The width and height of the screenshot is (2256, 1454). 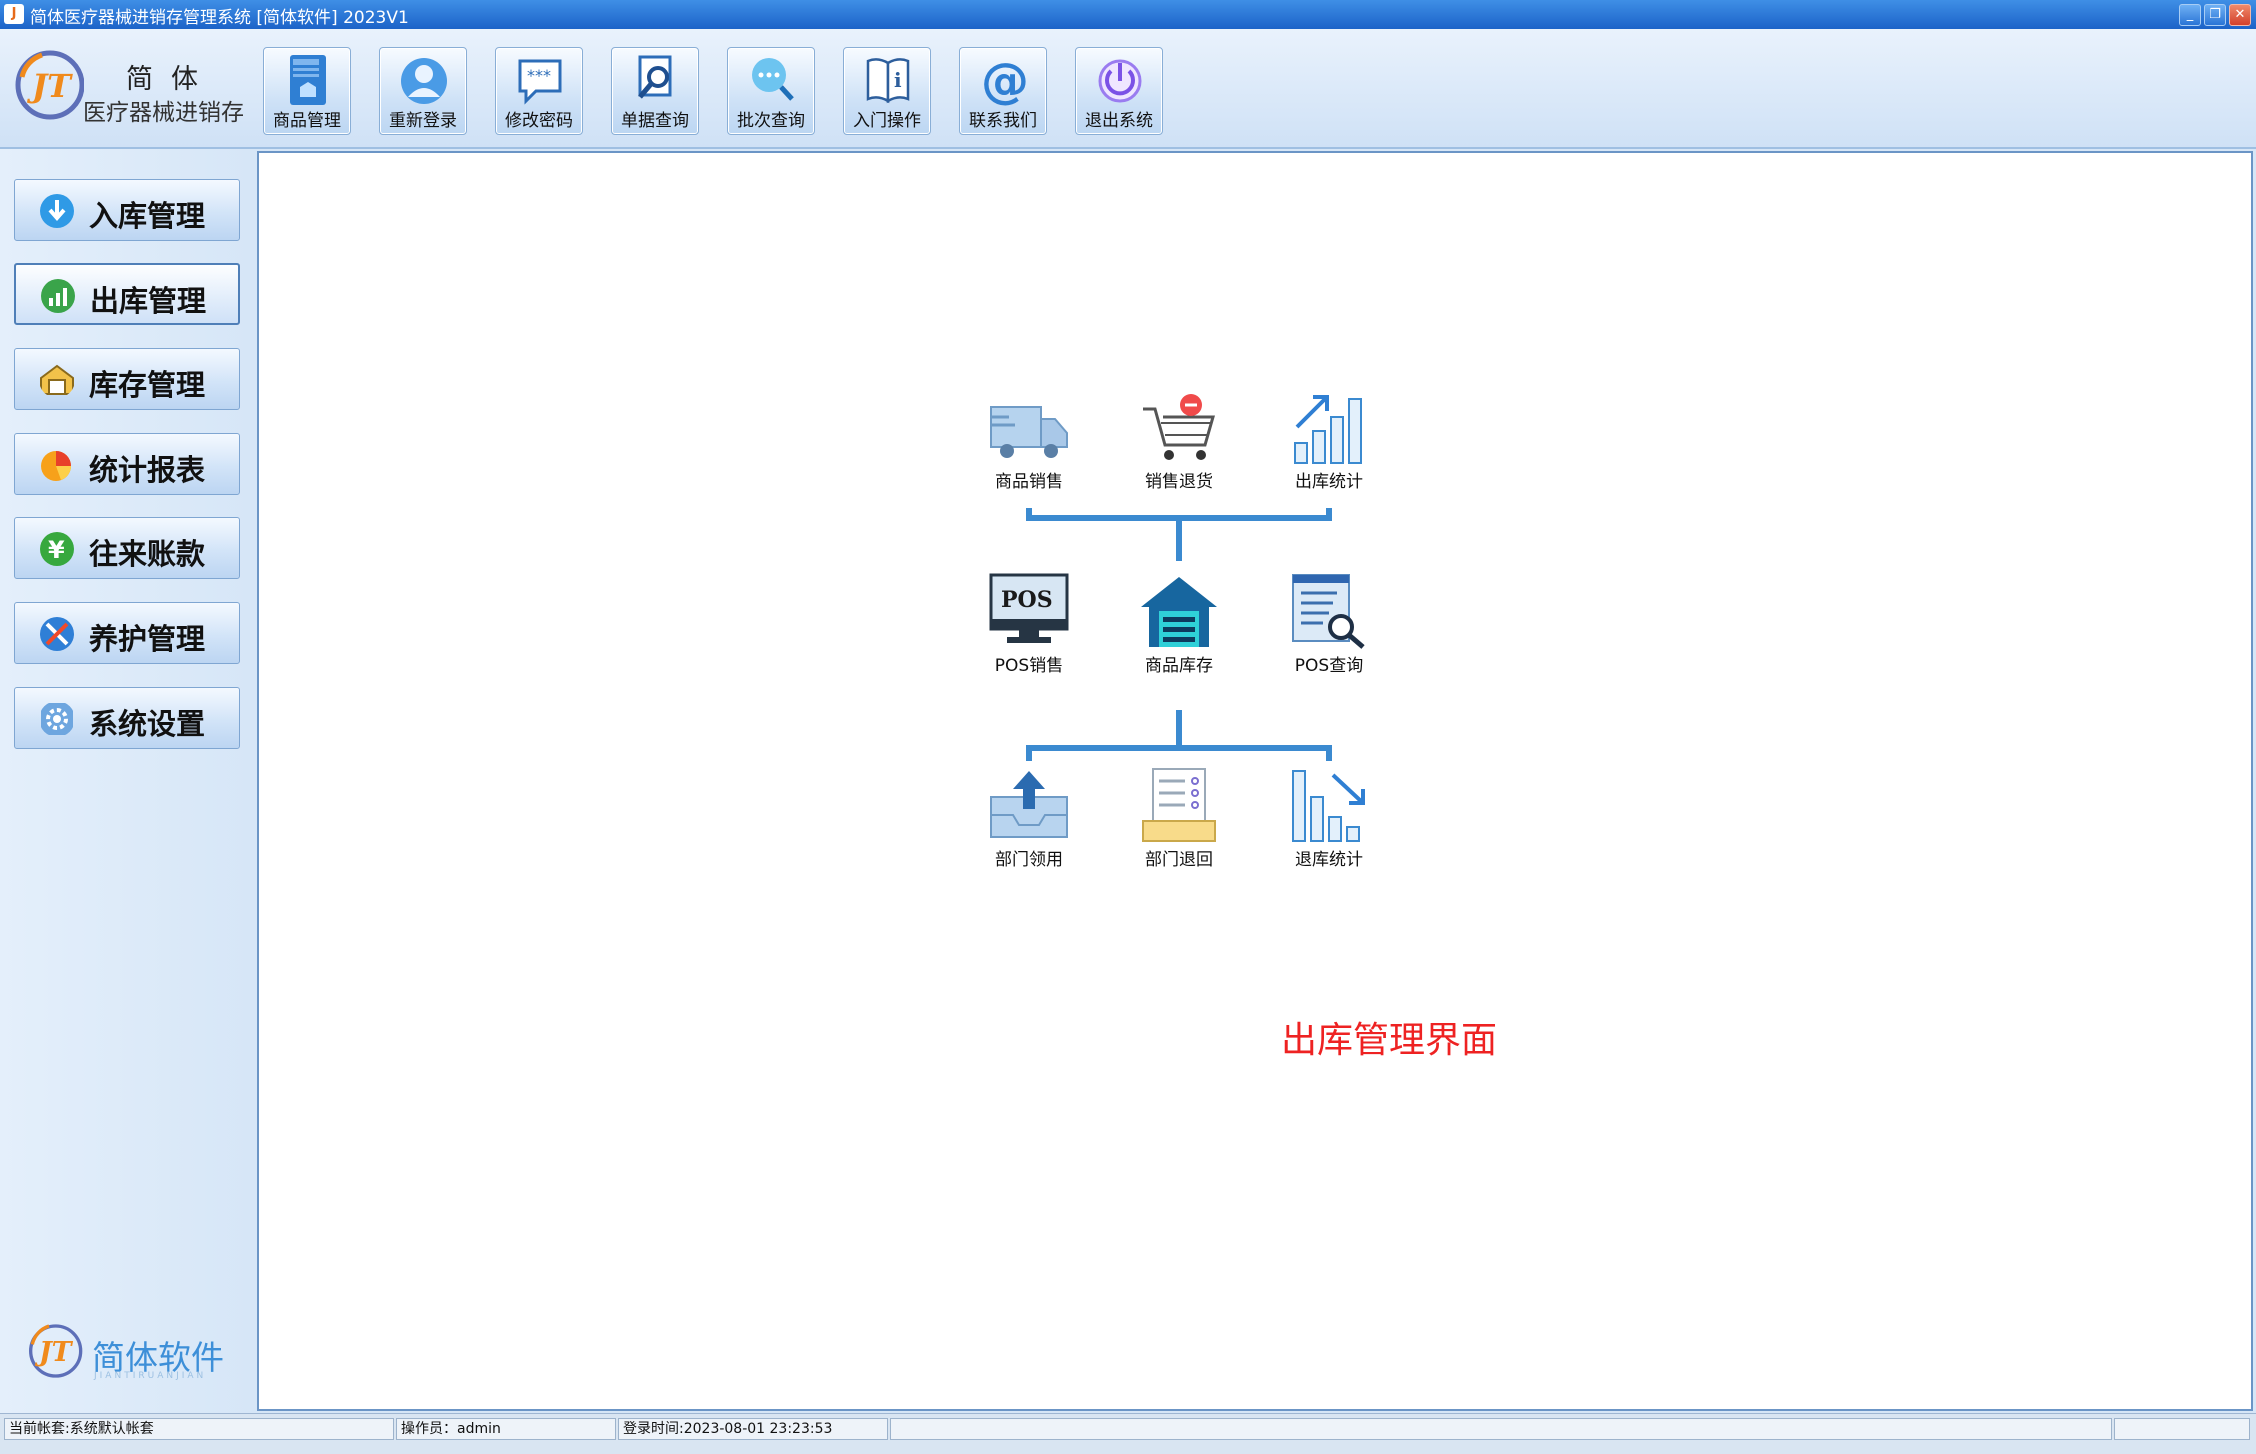 I want to click on user-avatar-icon, so click(x=424, y=81).